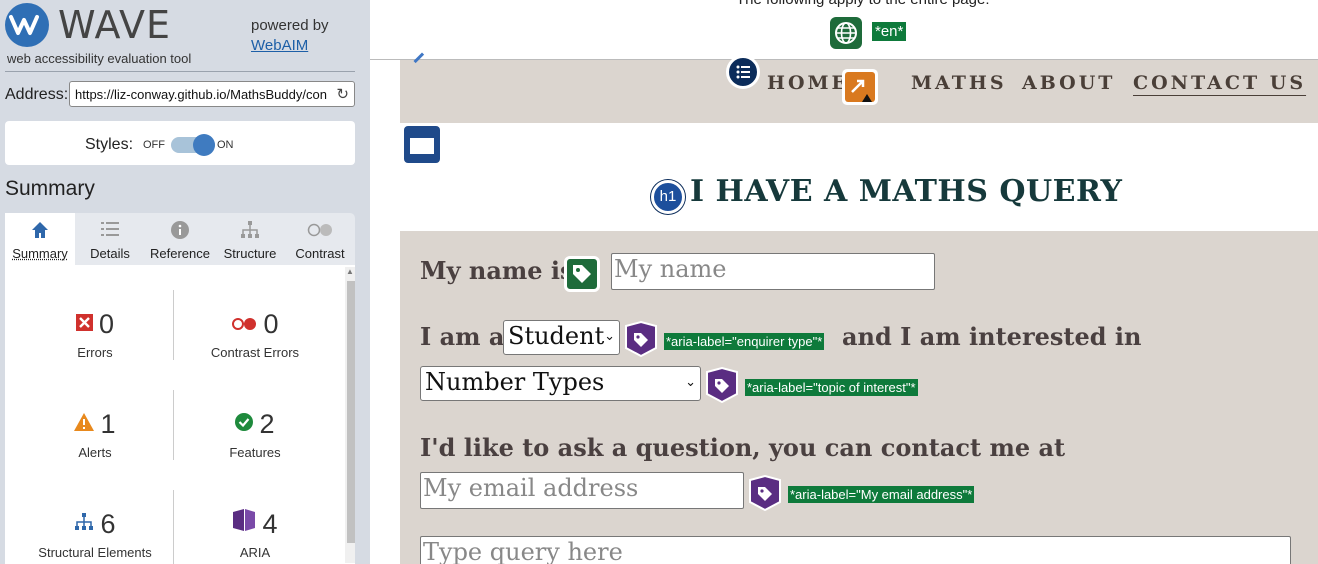 This screenshot has width=1318, height=564. Describe the element at coordinates (773, 271) in the screenshot. I see `name-field: My name` at that location.